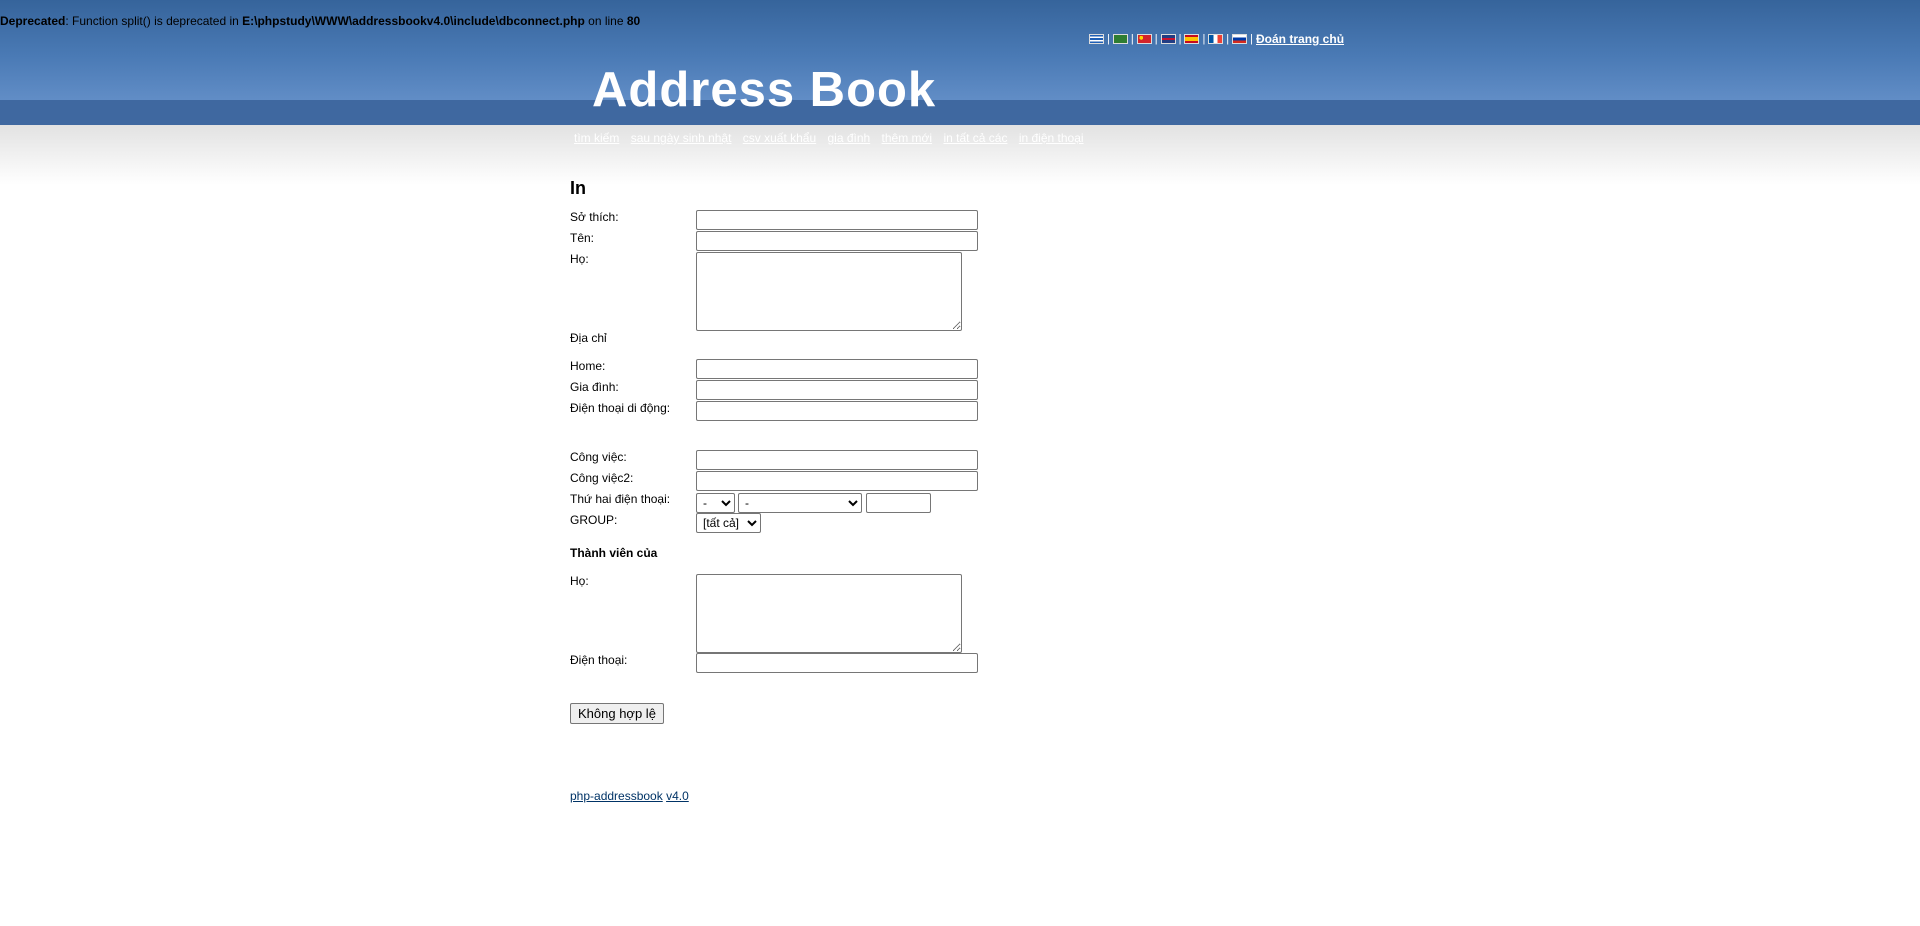  I want to click on footer: php-addressbook v4.0, so click(629, 796).